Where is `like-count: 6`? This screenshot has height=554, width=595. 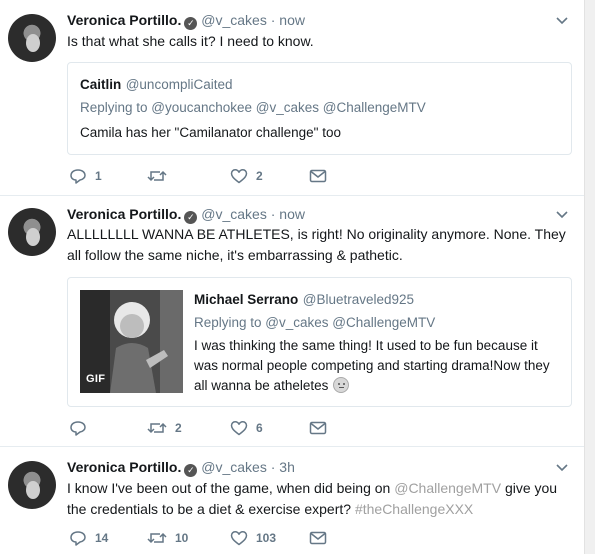 like-count: 6 is located at coordinates (259, 428).